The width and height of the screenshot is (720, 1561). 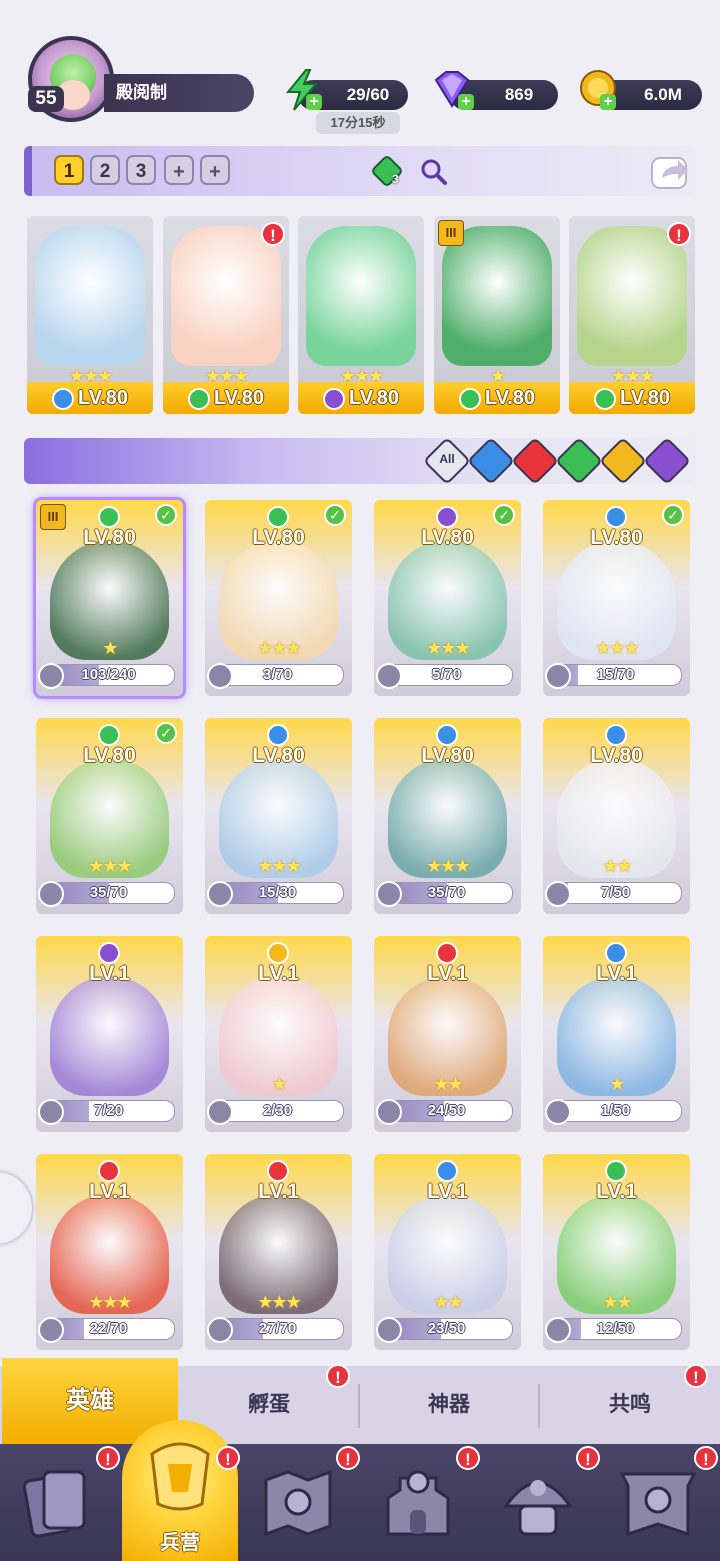 I want to click on nav-map, so click(x=295, y=1506).